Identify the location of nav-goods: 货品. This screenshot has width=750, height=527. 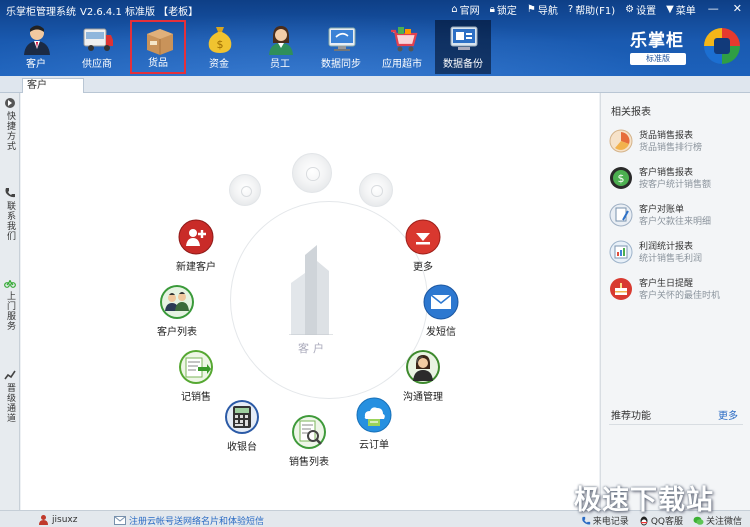
(158, 47).